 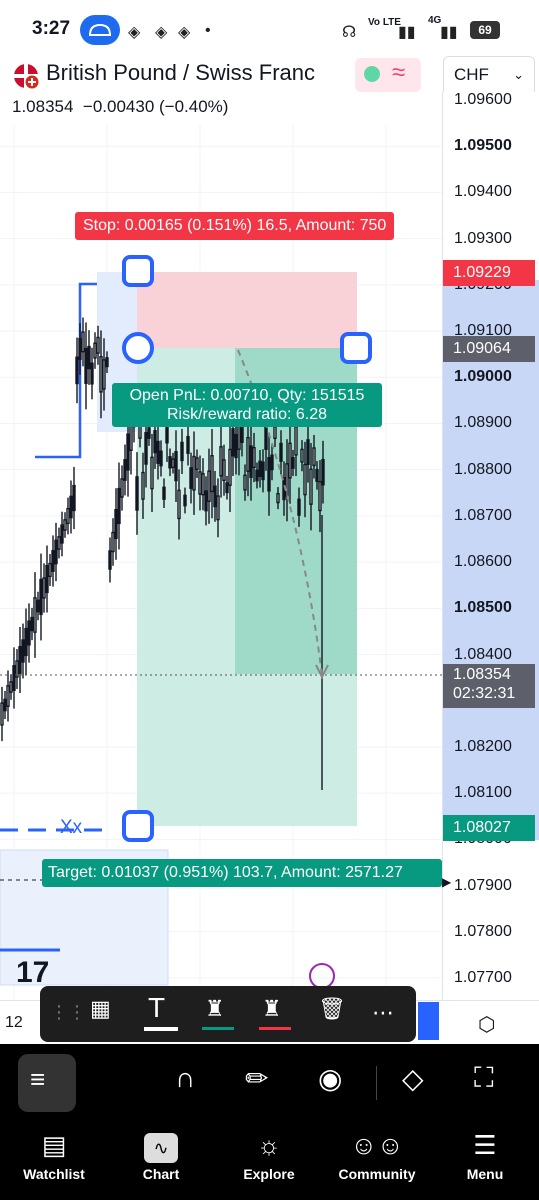 What do you see at coordinates (27, 77) in the screenshot?
I see `flag-icon` at bounding box center [27, 77].